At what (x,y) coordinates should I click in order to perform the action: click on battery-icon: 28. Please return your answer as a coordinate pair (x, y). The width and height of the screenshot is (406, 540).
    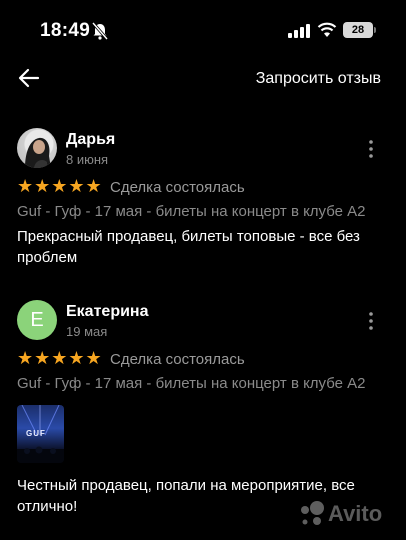
    Looking at the image, I should click on (358, 30).